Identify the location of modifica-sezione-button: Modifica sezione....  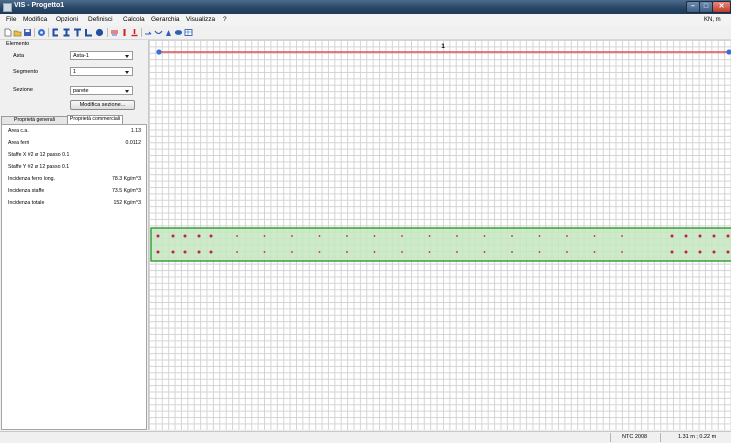
(102, 105).